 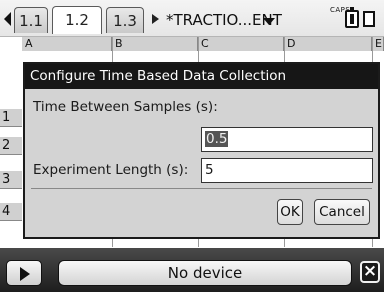 What do you see at coordinates (11, 180) in the screenshot?
I see `row-number: 3` at bounding box center [11, 180].